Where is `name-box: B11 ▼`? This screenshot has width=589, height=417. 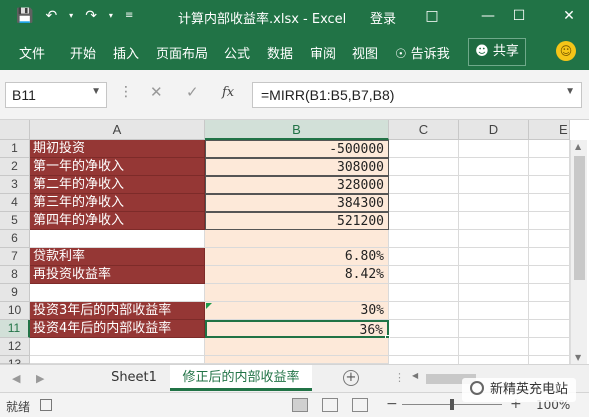 name-box: B11 ▼ is located at coordinates (56, 95).